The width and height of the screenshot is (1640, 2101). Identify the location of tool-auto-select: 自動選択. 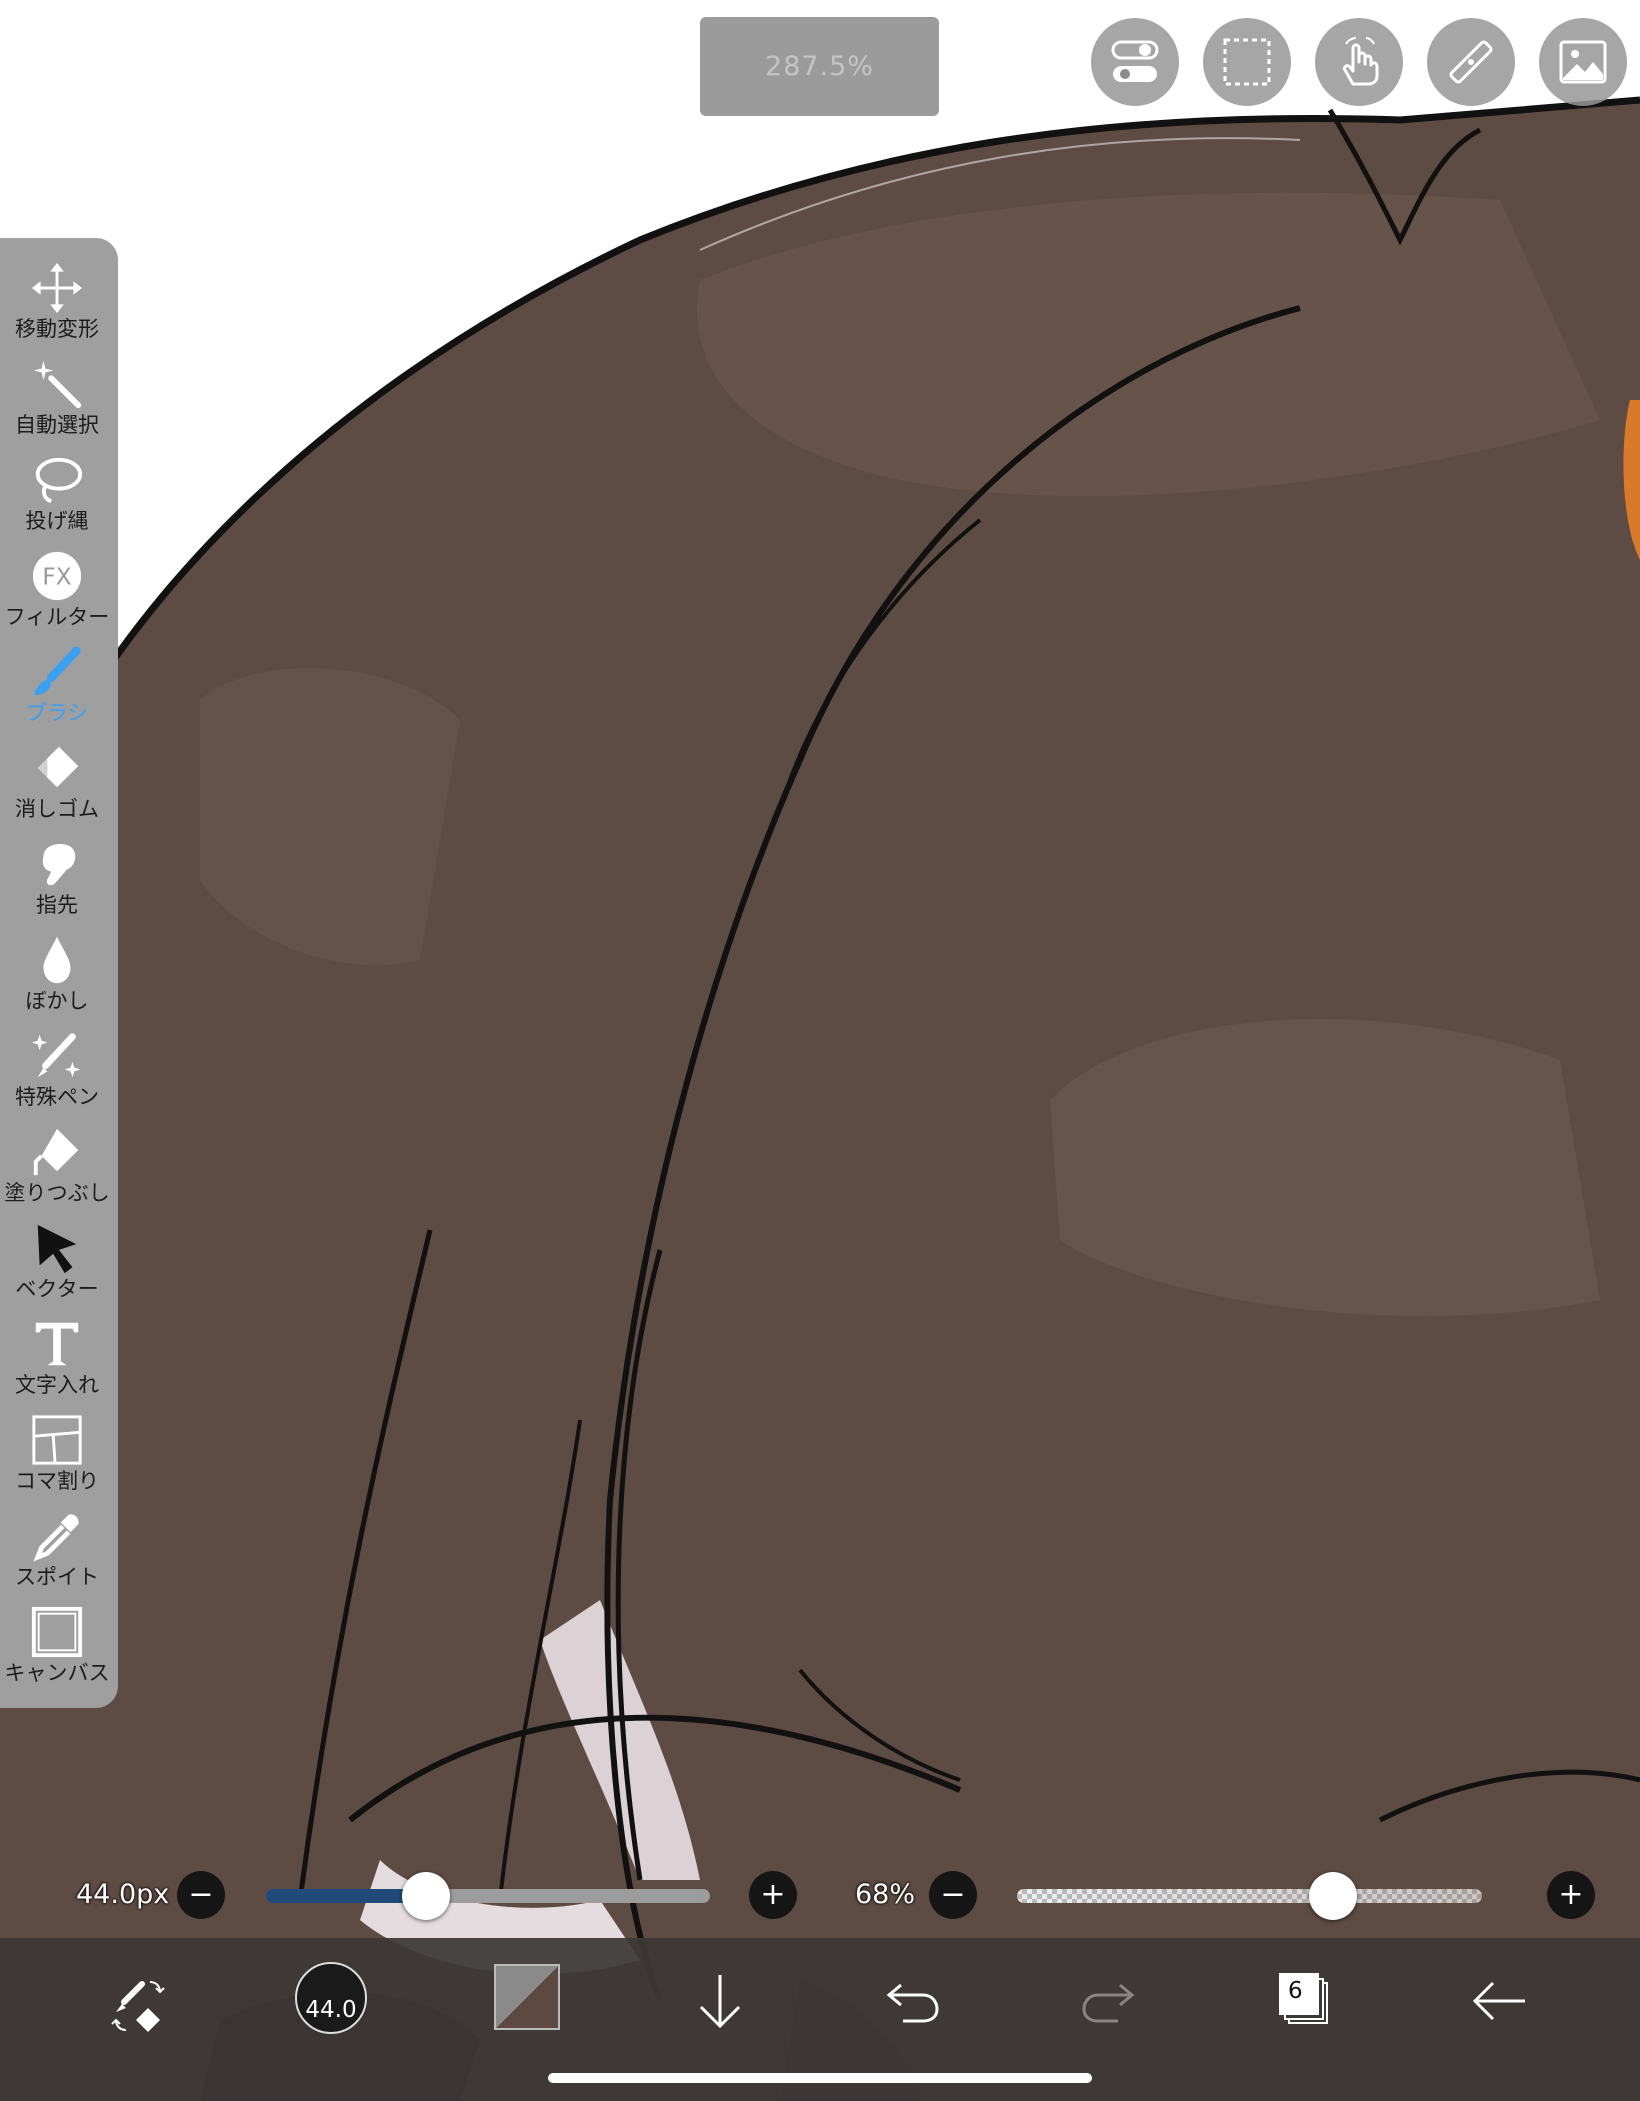
(57, 404).